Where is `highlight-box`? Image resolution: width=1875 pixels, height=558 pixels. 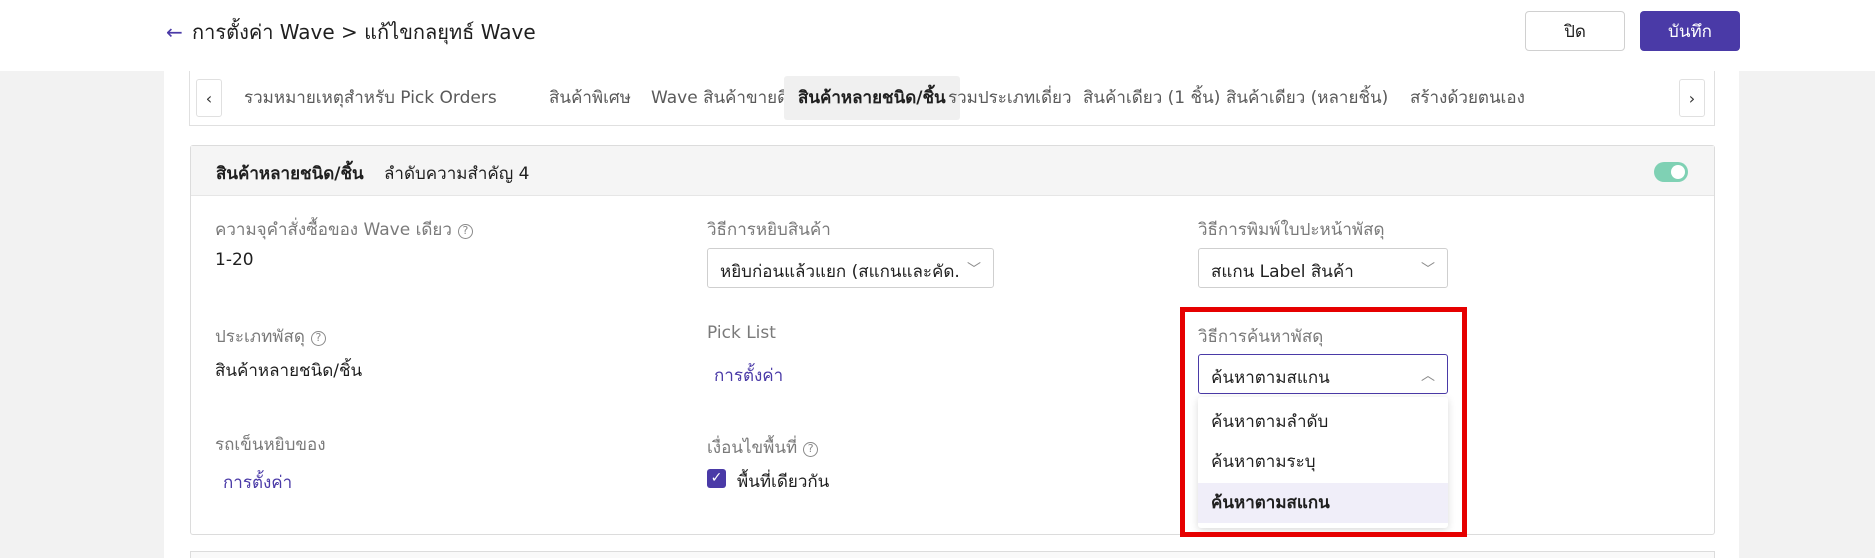
highlight-box is located at coordinates (1323, 422).